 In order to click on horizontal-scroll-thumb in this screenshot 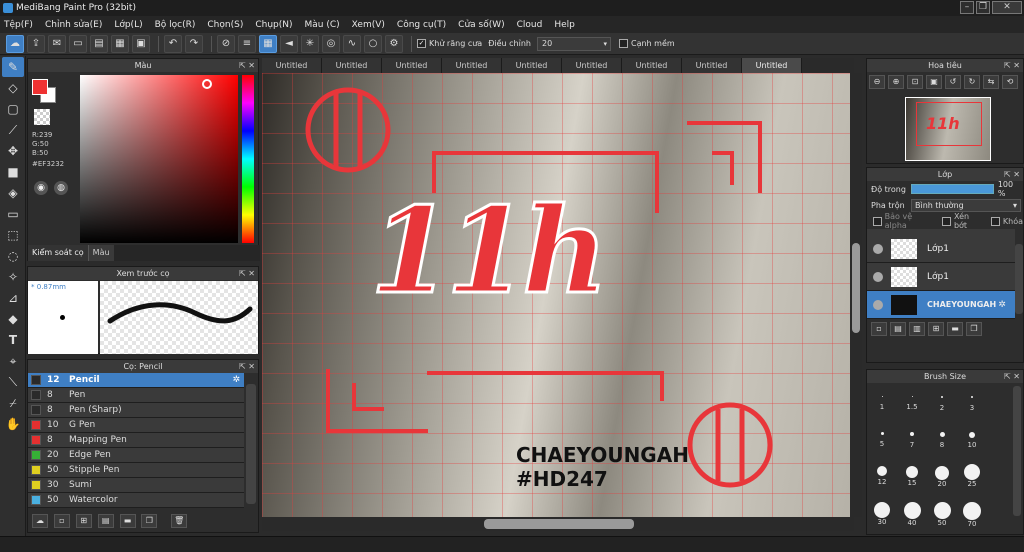, I will do `click(559, 524)`.